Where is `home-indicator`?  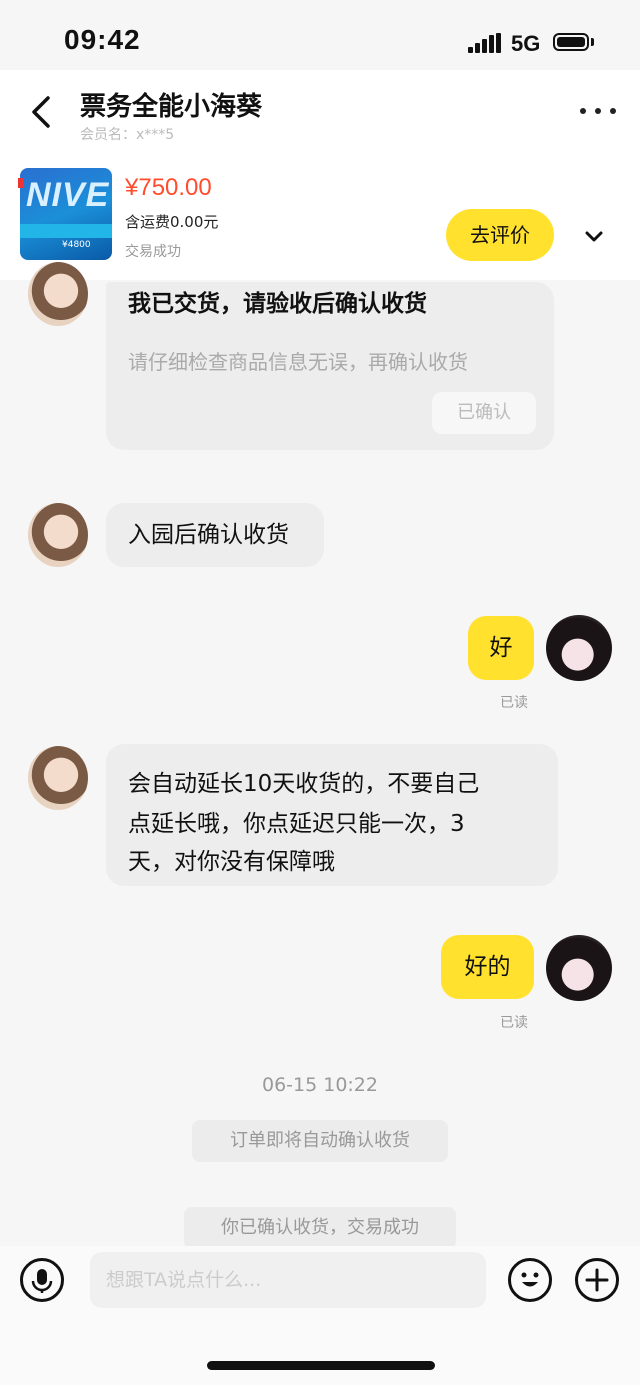 home-indicator is located at coordinates (321, 1365).